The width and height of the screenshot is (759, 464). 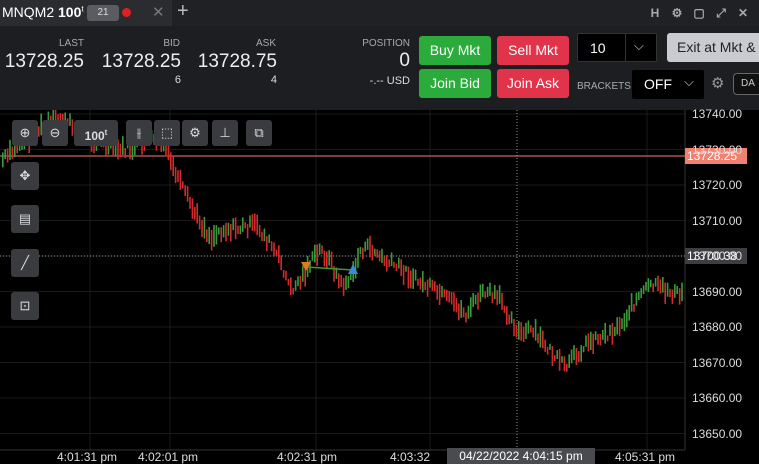 I want to click on h-icon: H, so click(x=655, y=13).